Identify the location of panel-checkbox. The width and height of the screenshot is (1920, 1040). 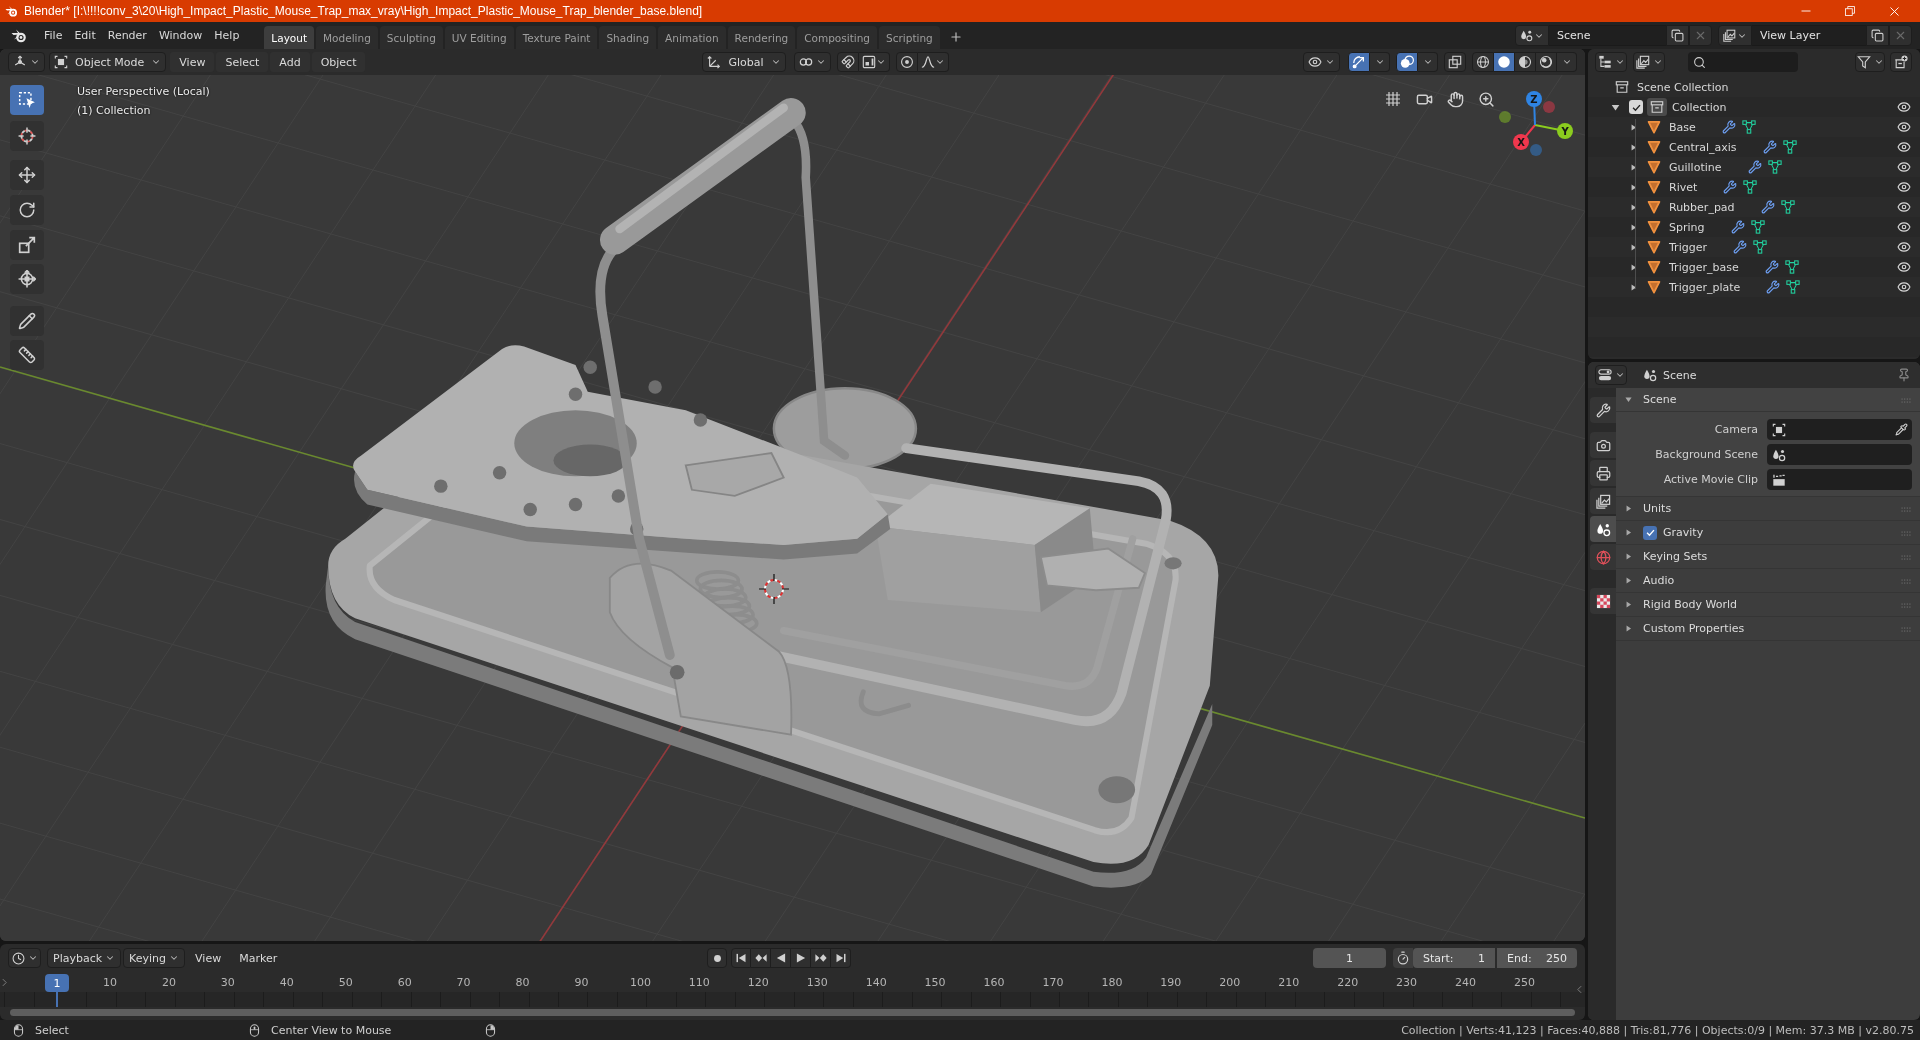
(1650, 532).